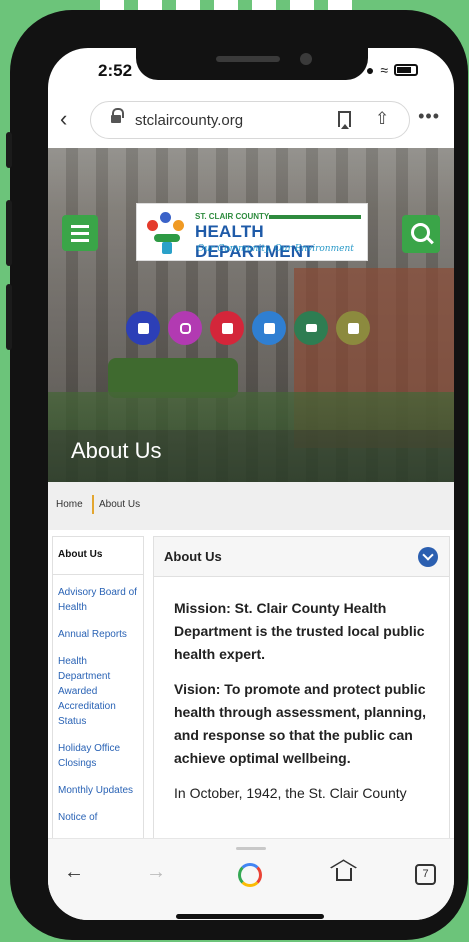 This screenshot has height=942, width=469. I want to click on logo-figures-icon, so click(167, 233).